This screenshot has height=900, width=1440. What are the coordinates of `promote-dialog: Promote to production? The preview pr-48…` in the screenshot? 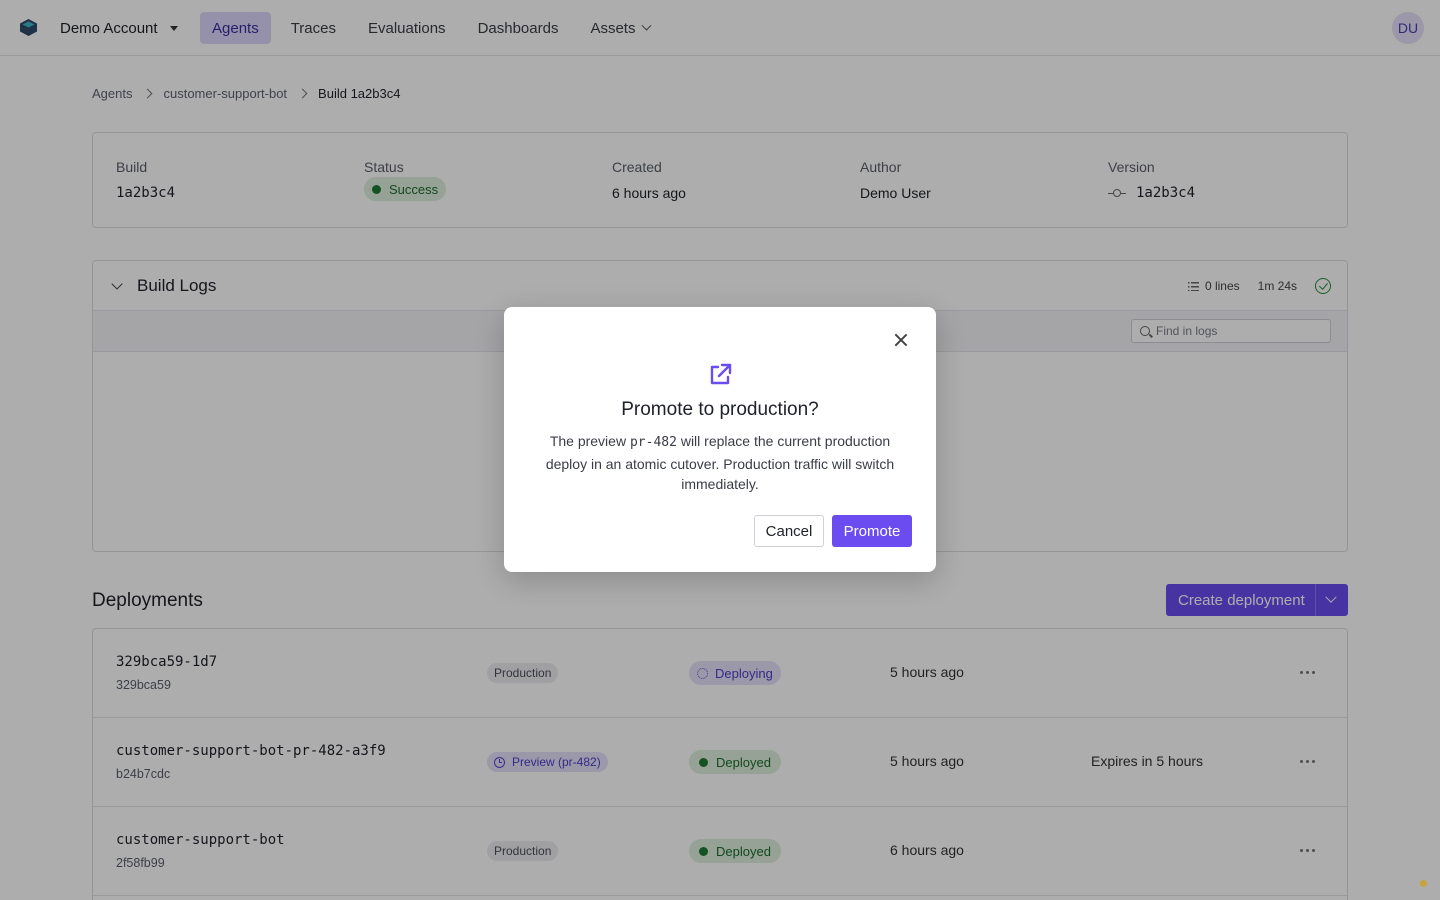 It's located at (720, 439).